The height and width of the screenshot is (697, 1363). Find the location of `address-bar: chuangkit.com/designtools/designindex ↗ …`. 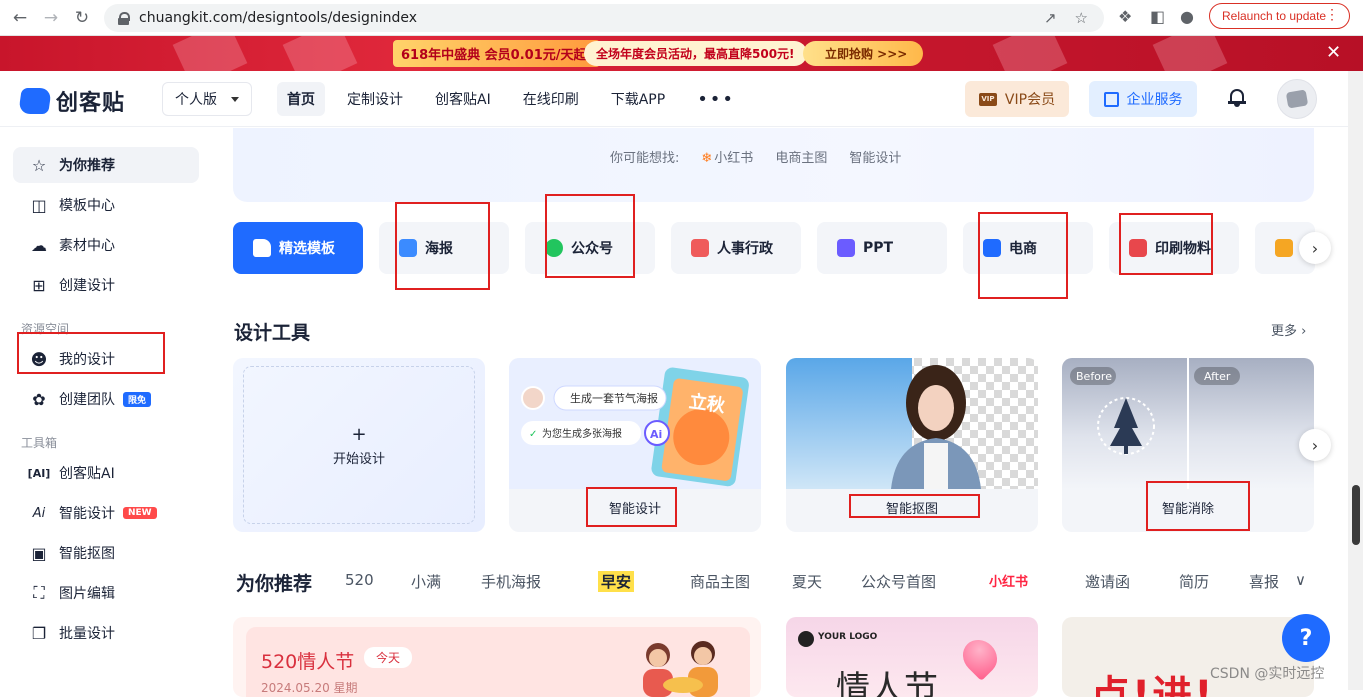

address-bar: chuangkit.com/designtools/designindex ↗ … is located at coordinates (604, 18).